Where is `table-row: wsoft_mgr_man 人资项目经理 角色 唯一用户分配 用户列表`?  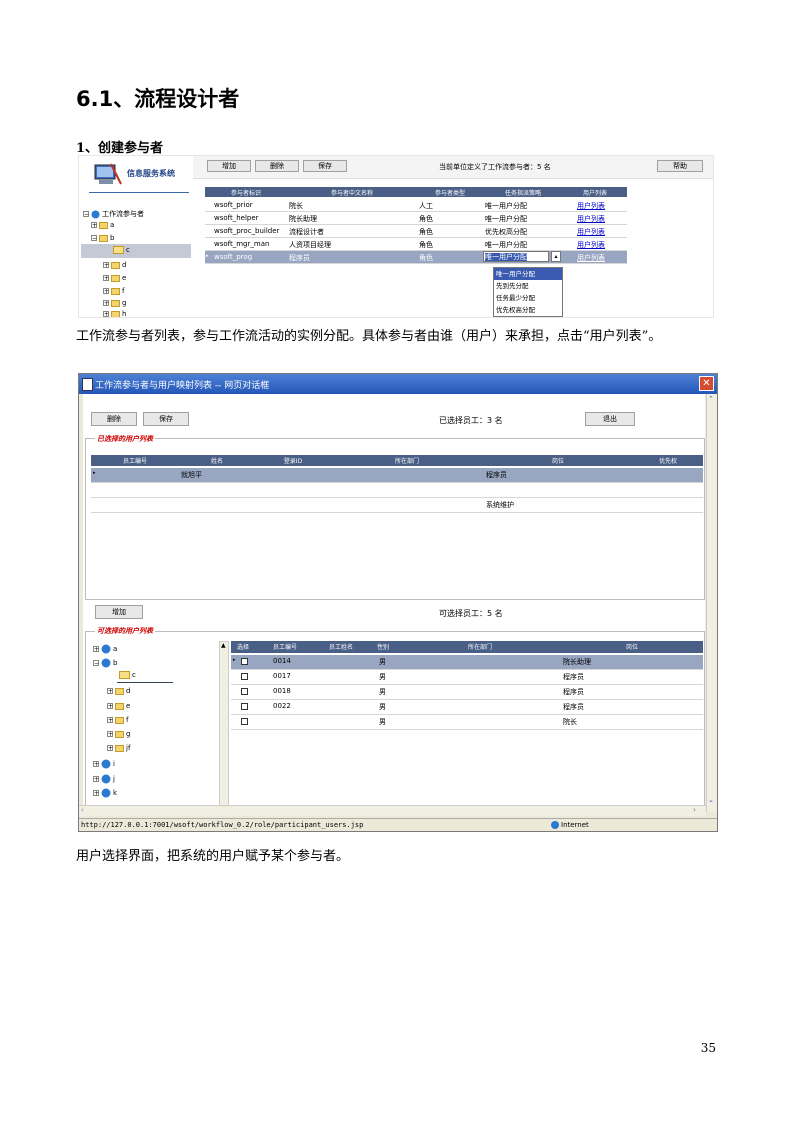 table-row: wsoft_mgr_man 人资项目经理 角色 唯一用户分配 用户列表 is located at coordinates (416, 244).